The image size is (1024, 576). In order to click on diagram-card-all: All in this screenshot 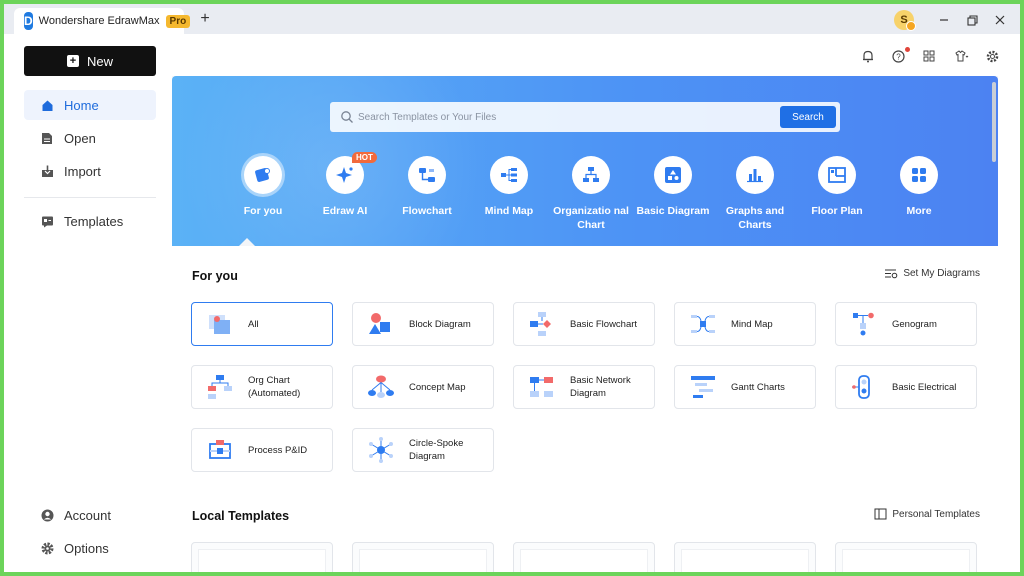, I will do `click(262, 324)`.